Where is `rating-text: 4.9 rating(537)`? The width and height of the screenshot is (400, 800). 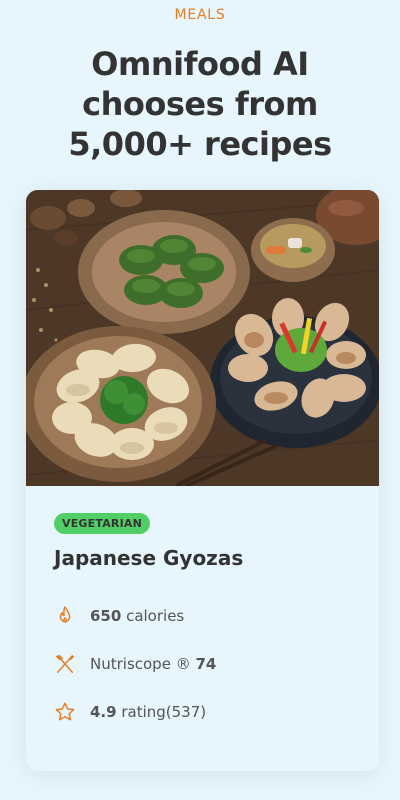 rating-text: 4.9 rating(537) is located at coordinates (148, 712).